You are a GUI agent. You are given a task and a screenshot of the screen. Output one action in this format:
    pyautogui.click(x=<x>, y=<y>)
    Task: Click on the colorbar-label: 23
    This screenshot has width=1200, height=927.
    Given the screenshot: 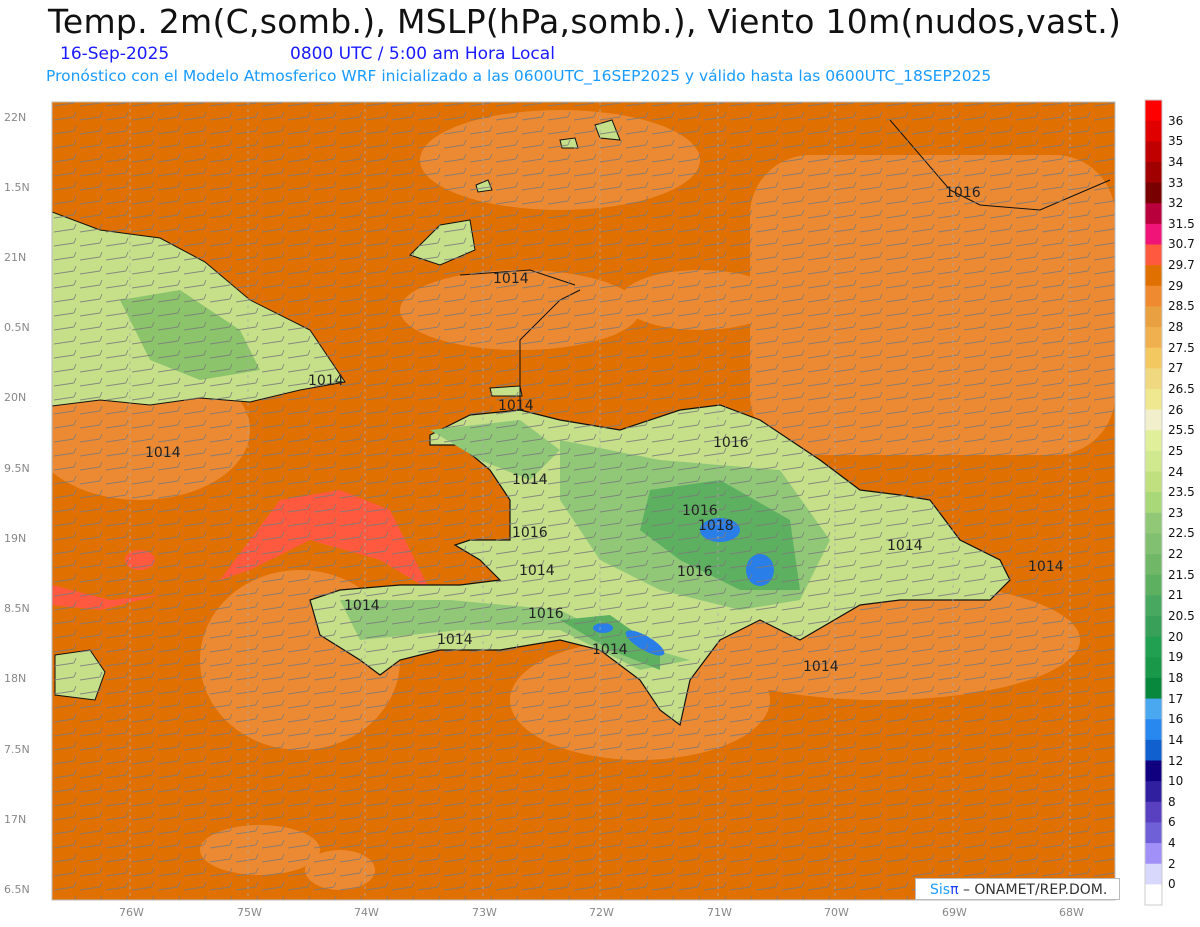 What is the action you would take?
    pyautogui.click(x=1176, y=512)
    